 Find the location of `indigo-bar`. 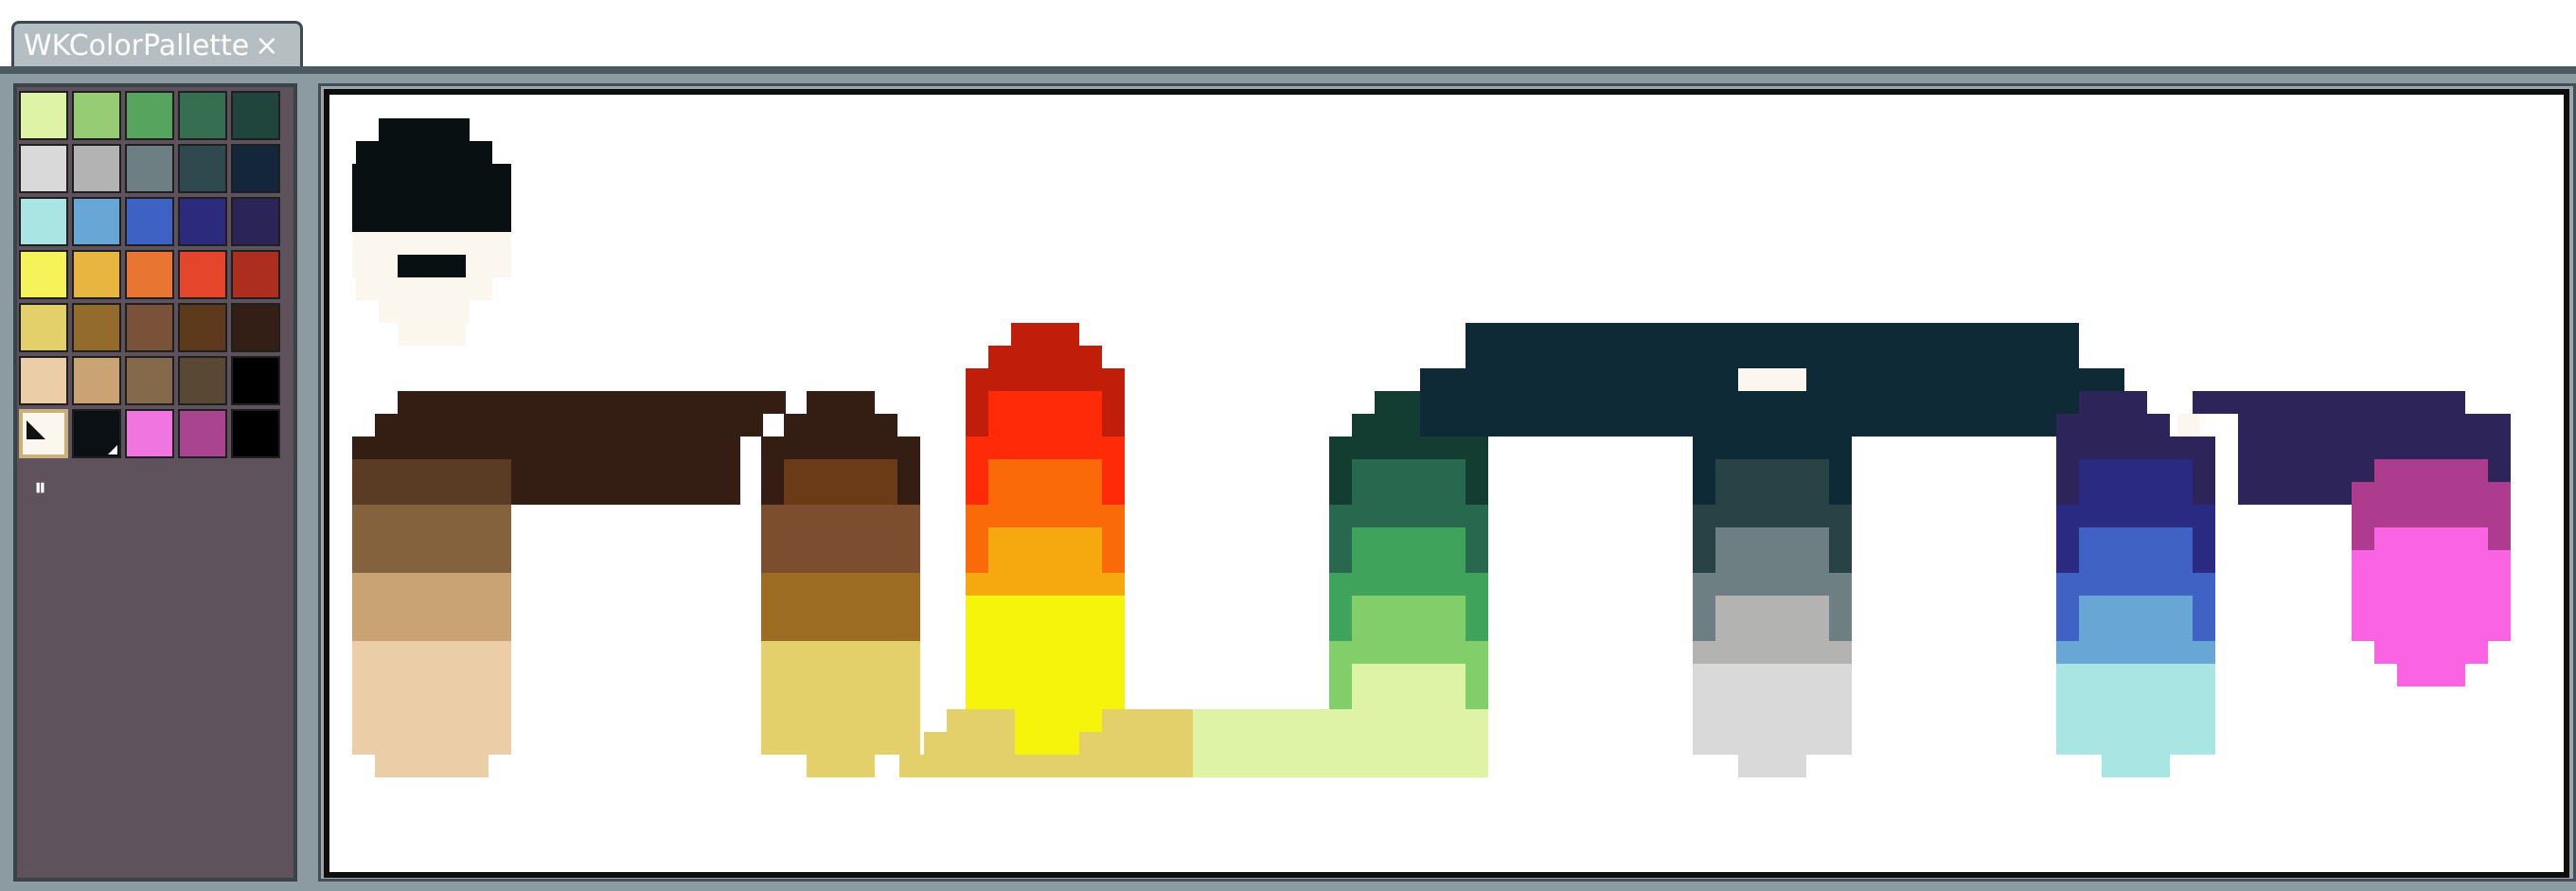

indigo-bar is located at coordinates (2329, 402).